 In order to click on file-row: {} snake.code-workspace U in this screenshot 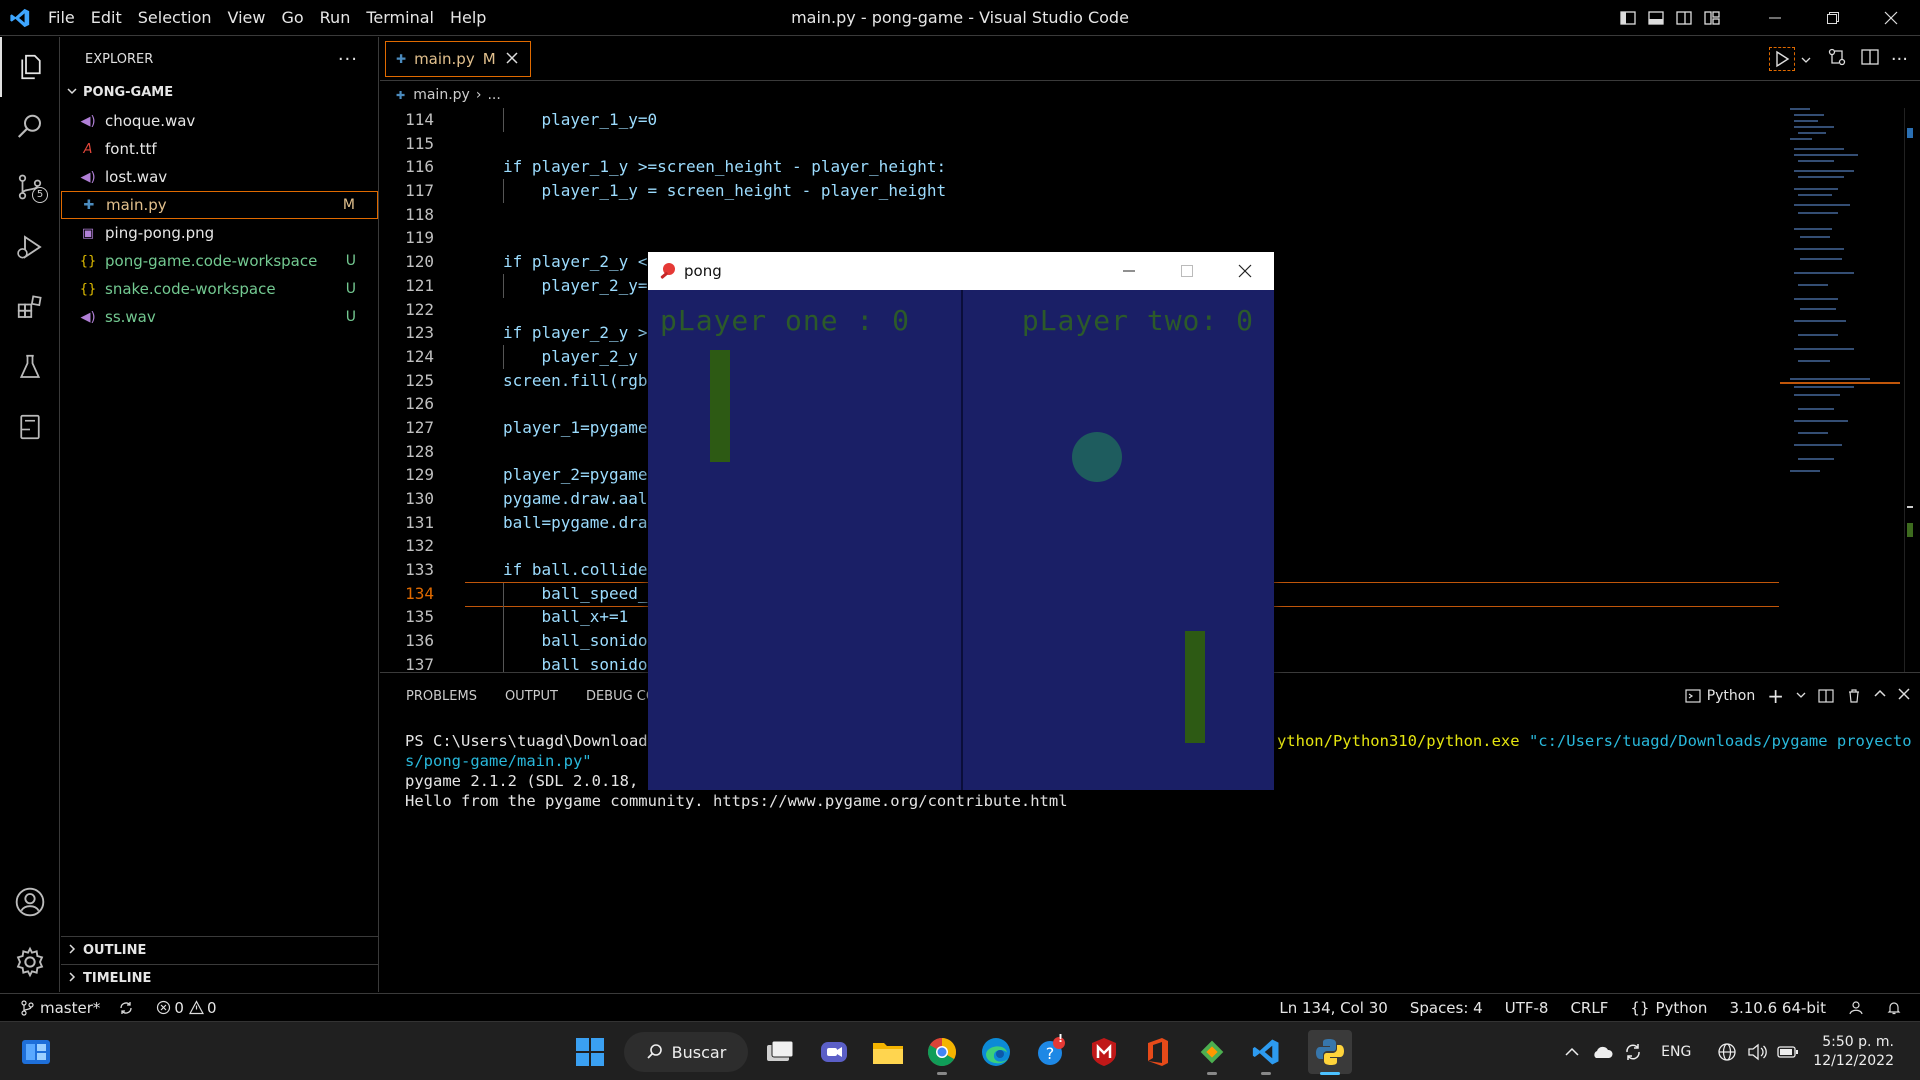, I will do `click(219, 289)`.